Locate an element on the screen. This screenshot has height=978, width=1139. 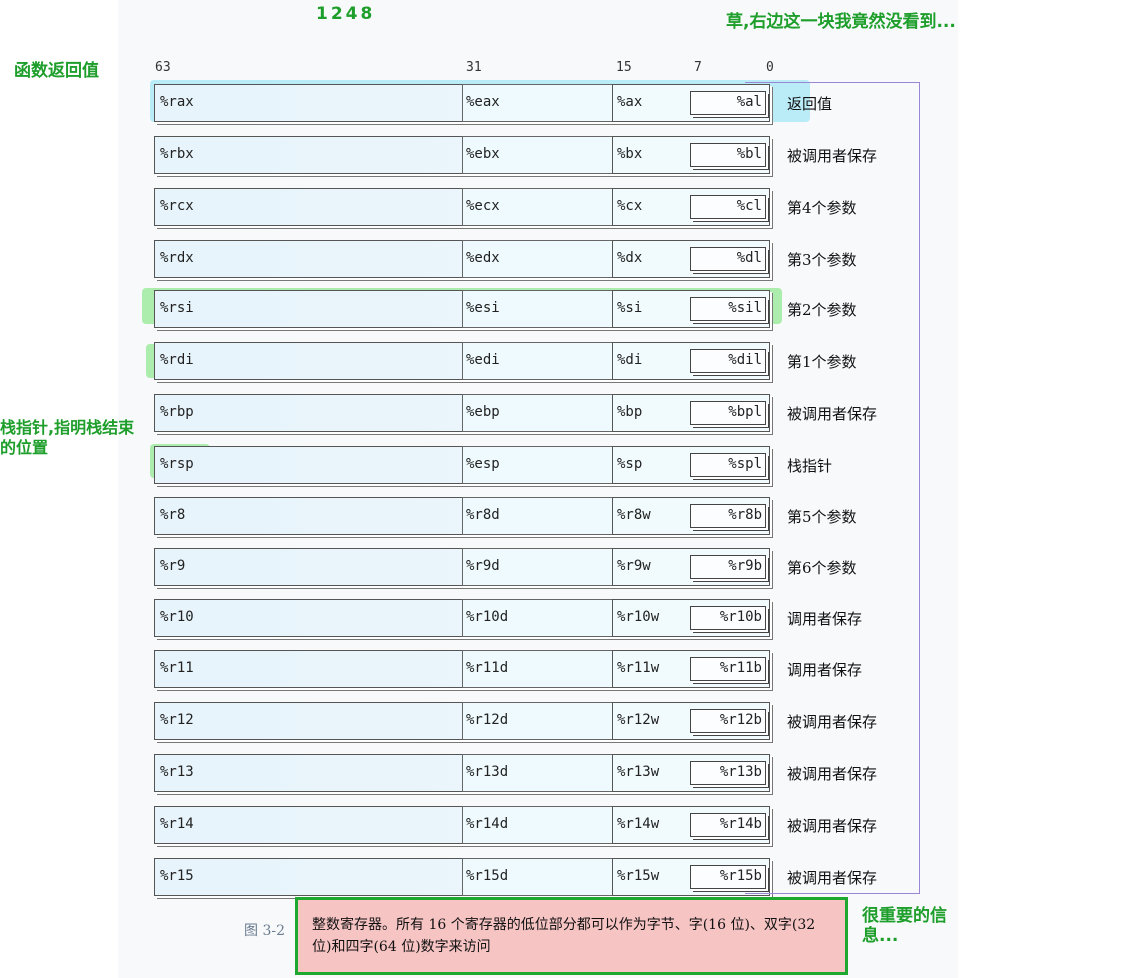
register-row: %rbp %ebp %bp %bpl 被调用者保存 is located at coordinates (515, 413).